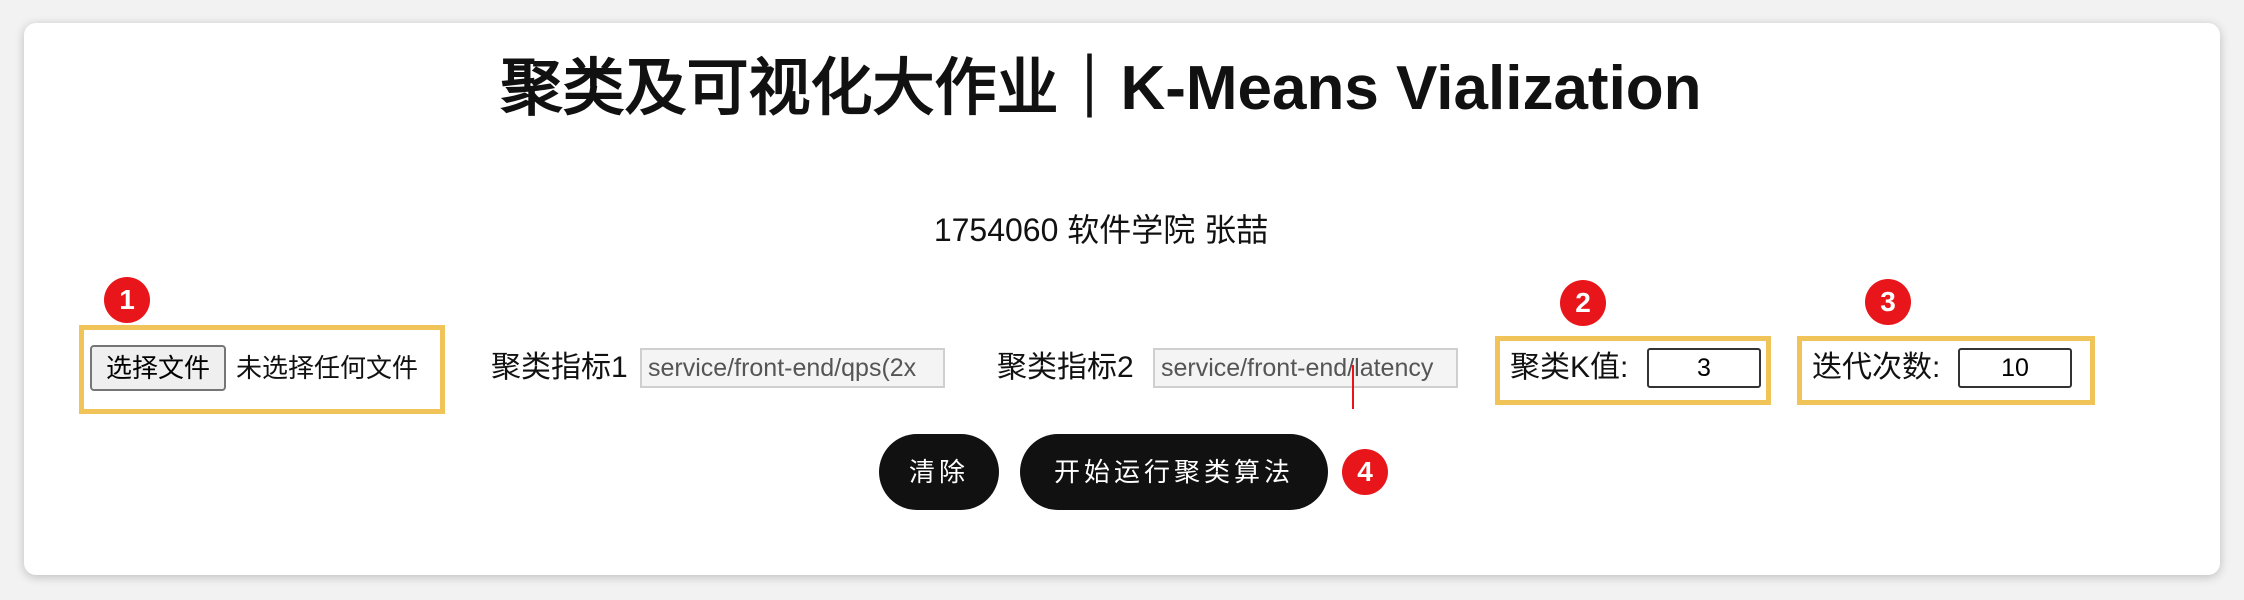 This screenshot has height=600, width=2244. Describe the element at coordinates (1583, 303) in the screenshot. I see `annotation-badge-2: 2` at that location.